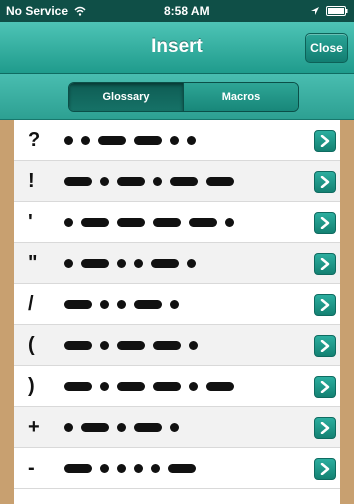  I want to click on list-item: (, so click(177, 345).